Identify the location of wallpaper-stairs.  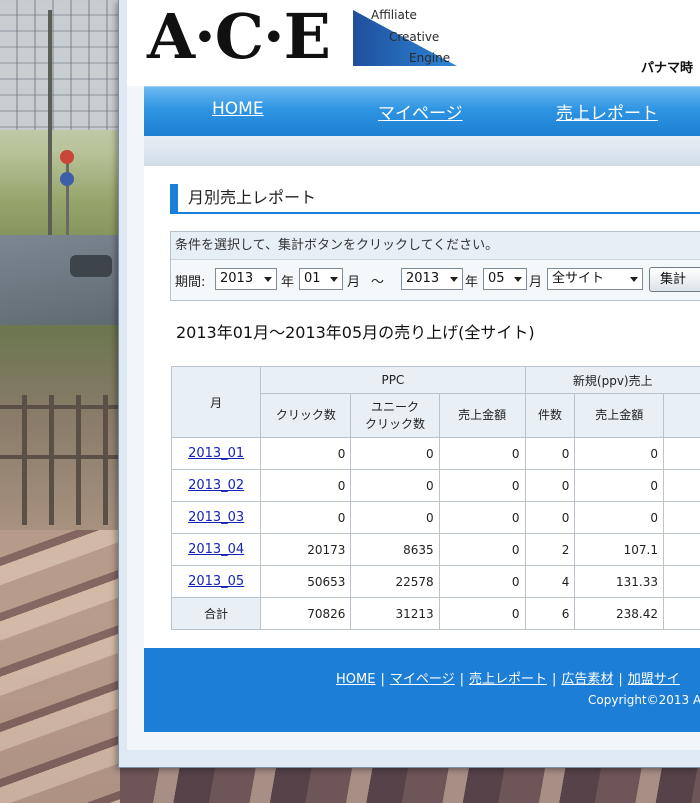
(60, 666).